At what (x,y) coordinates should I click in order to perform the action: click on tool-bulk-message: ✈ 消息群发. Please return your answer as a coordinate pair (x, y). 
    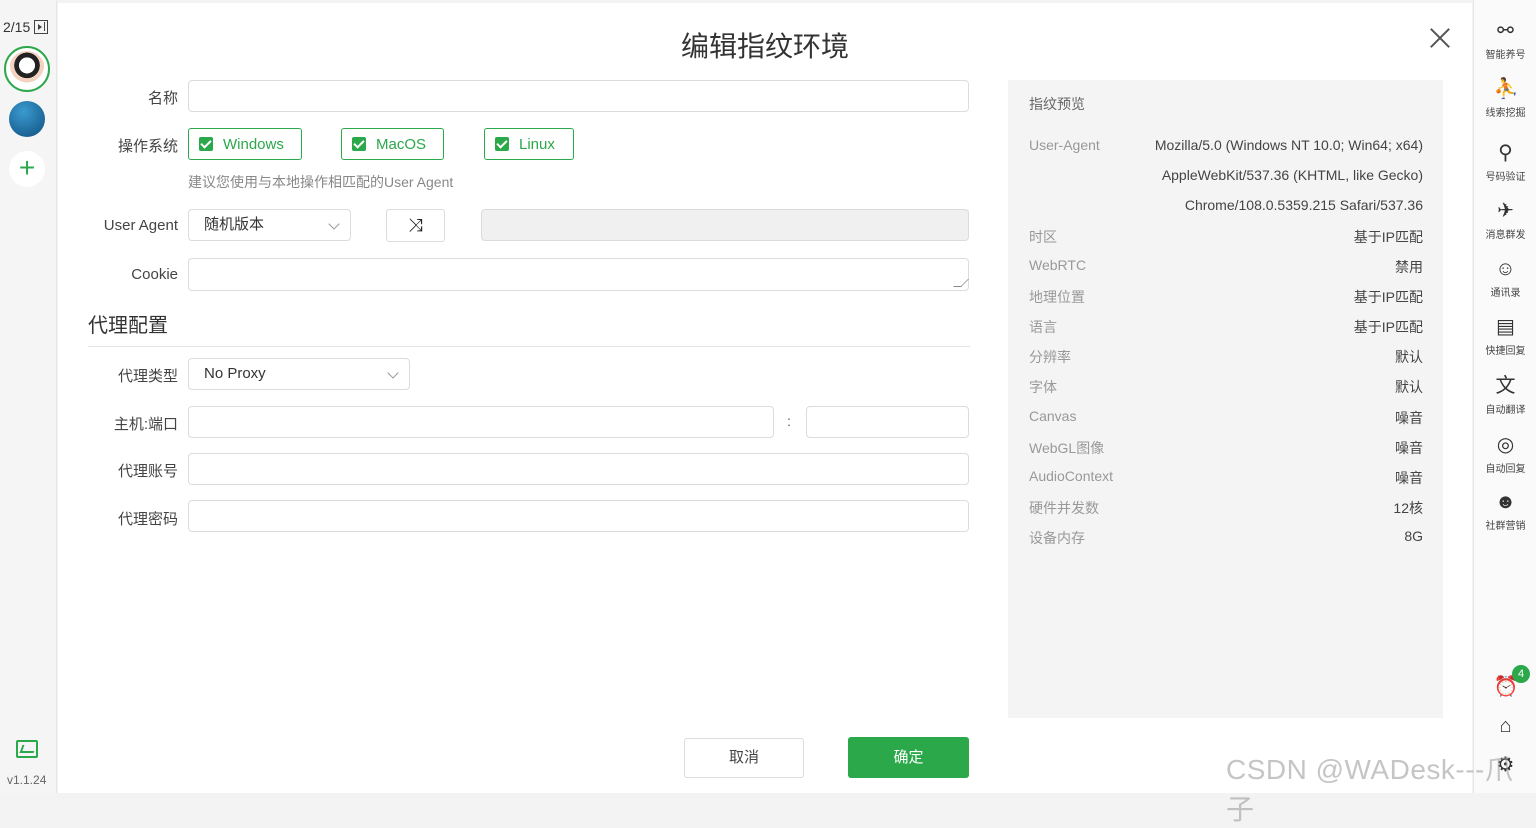
    Looking at the image, I should click on (1505, 220).